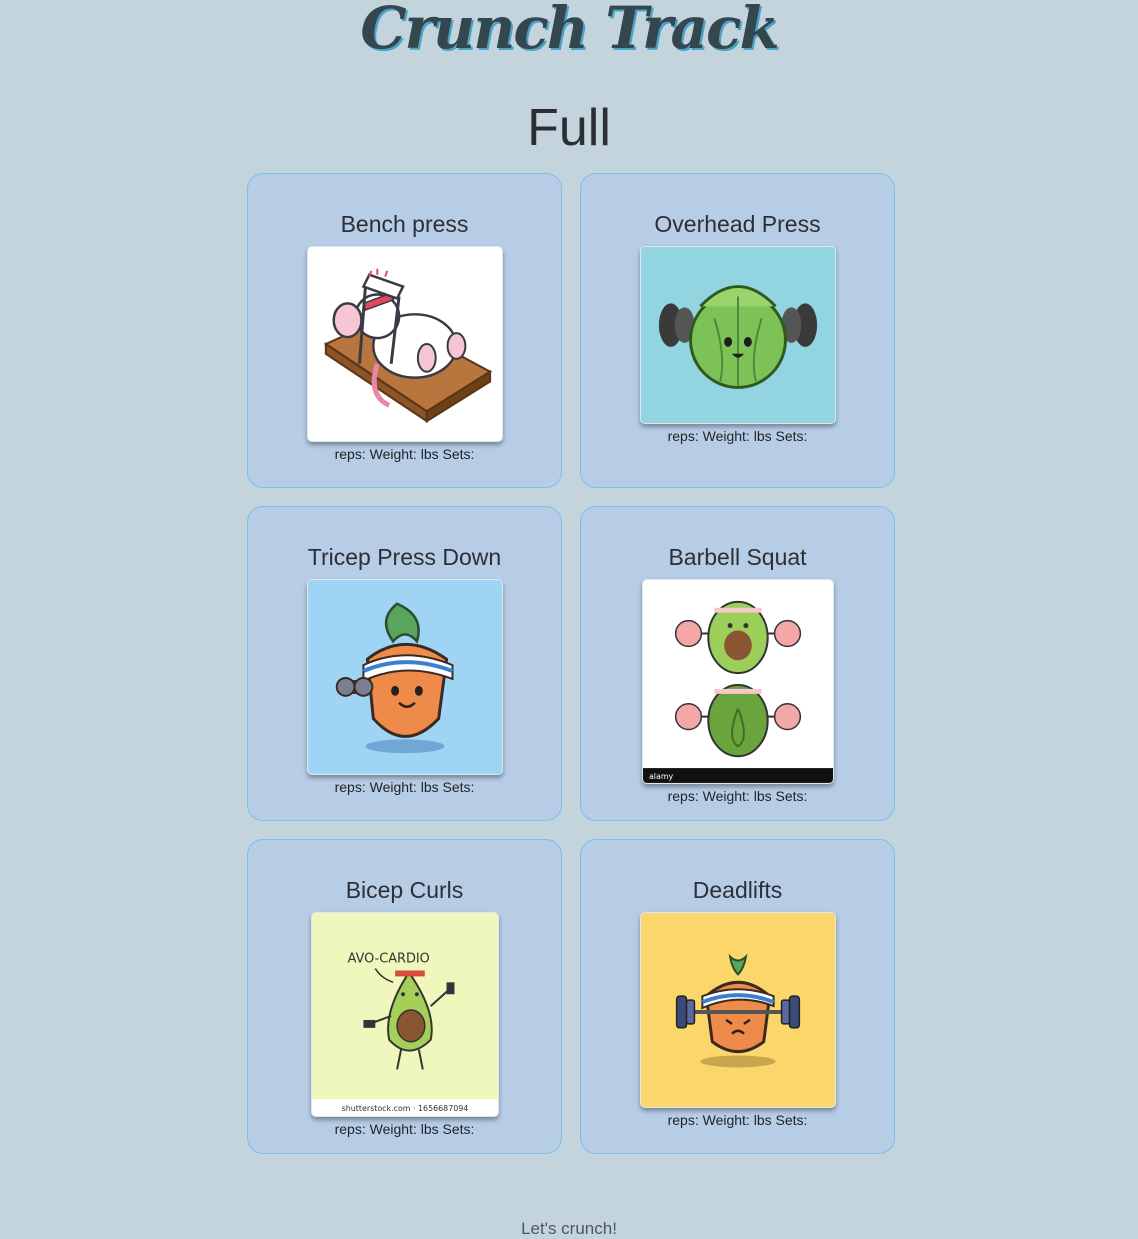 The image size is (1138, 1239). Describe the element at coordinates (737, 557) in the screenshot. I see `exercise-name: Barbell Squat` at that location.